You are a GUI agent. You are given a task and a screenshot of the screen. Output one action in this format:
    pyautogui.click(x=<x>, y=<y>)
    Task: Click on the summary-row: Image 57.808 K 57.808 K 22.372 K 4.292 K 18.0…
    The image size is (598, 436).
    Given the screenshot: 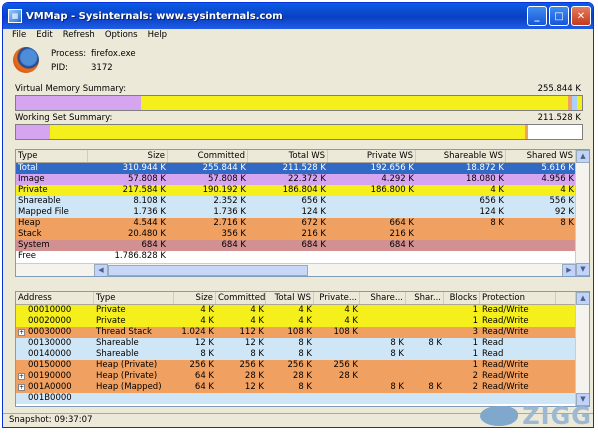 What is the action you would take?
    pyautogui.click(x=302, y=179)
    